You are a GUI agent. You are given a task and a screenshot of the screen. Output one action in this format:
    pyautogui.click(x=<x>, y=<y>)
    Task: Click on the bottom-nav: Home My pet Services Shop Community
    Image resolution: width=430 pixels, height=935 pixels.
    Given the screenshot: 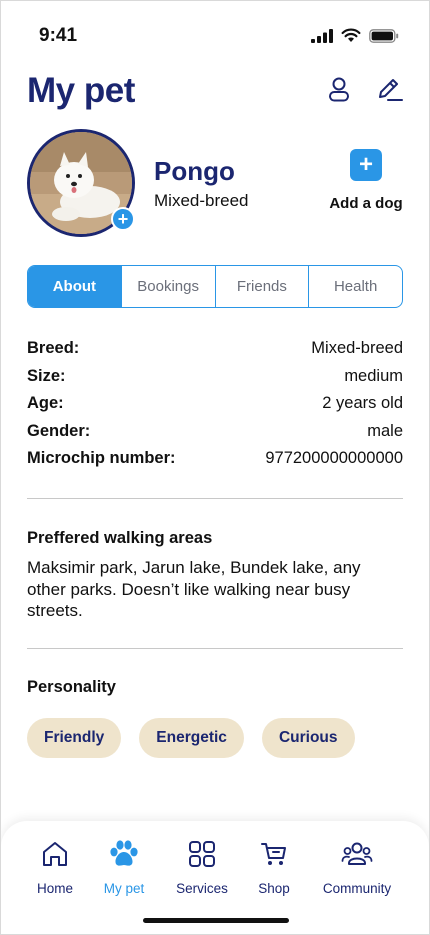 What is the action you would take?
    pyautogui.click(x=215, y=877)
    